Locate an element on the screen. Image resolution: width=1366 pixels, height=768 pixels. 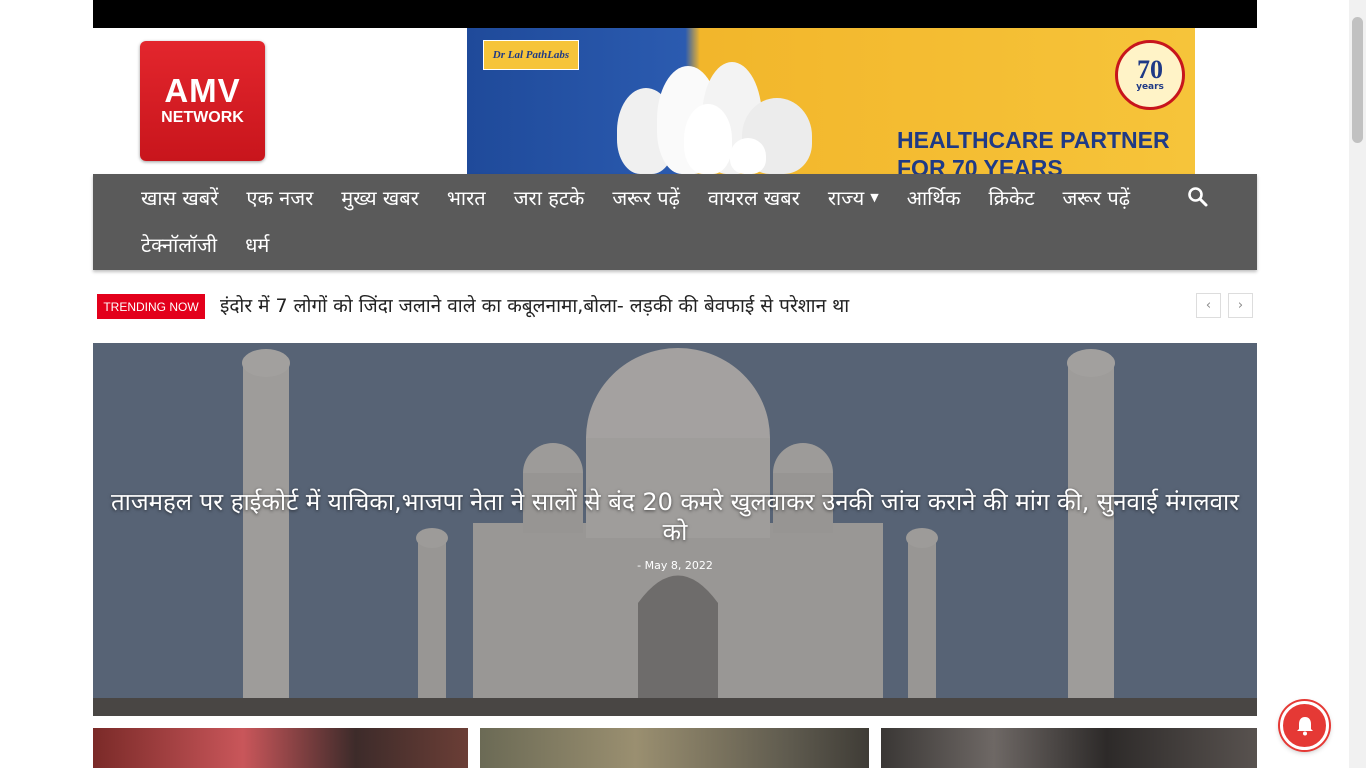
top-bar is located at coordinates (675, 14).